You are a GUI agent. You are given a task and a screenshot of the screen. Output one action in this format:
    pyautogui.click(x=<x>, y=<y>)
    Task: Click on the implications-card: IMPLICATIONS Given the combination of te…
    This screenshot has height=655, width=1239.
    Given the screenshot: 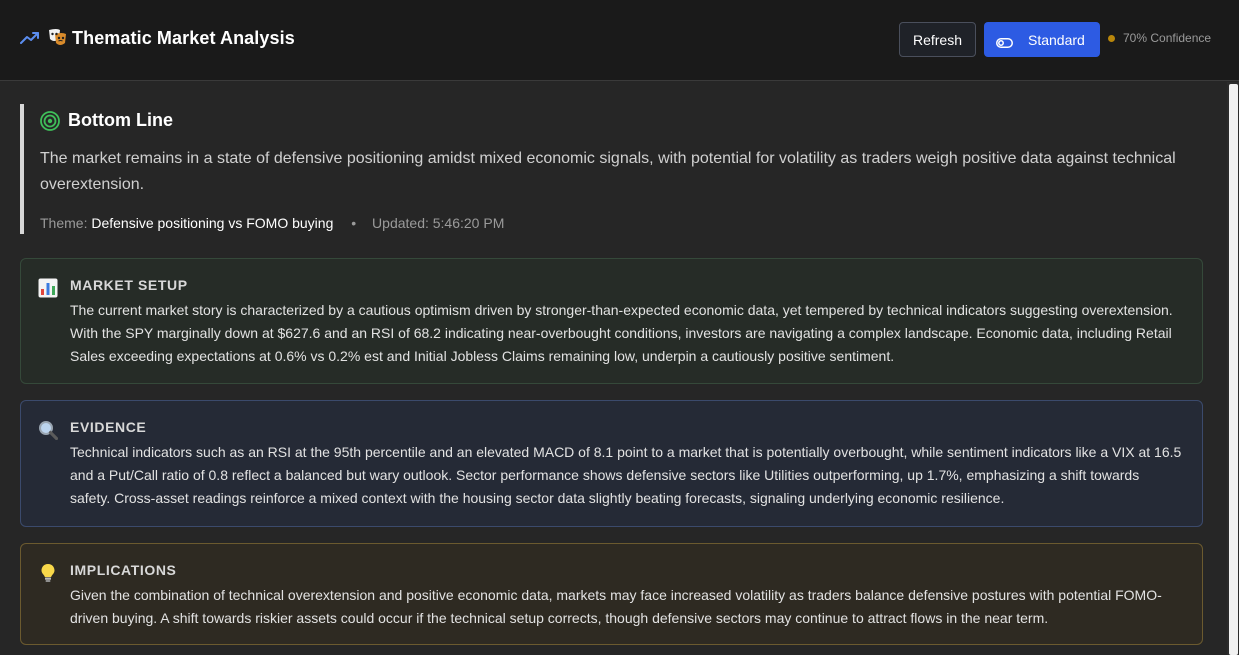 What is the action you would take?
    pyautogui.click(x=611, y=594)
    